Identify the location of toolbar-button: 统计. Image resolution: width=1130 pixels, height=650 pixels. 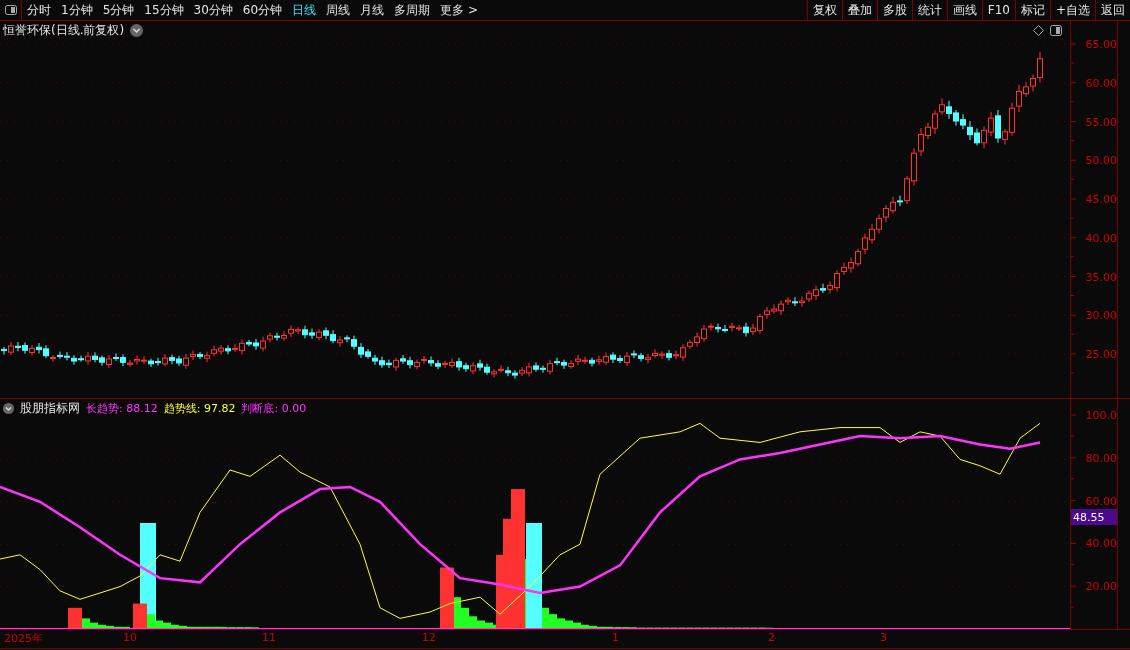
(929, 10).